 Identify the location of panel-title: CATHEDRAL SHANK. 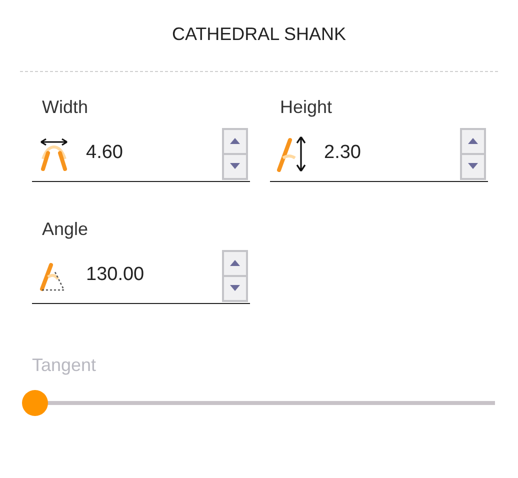
(259, 34).